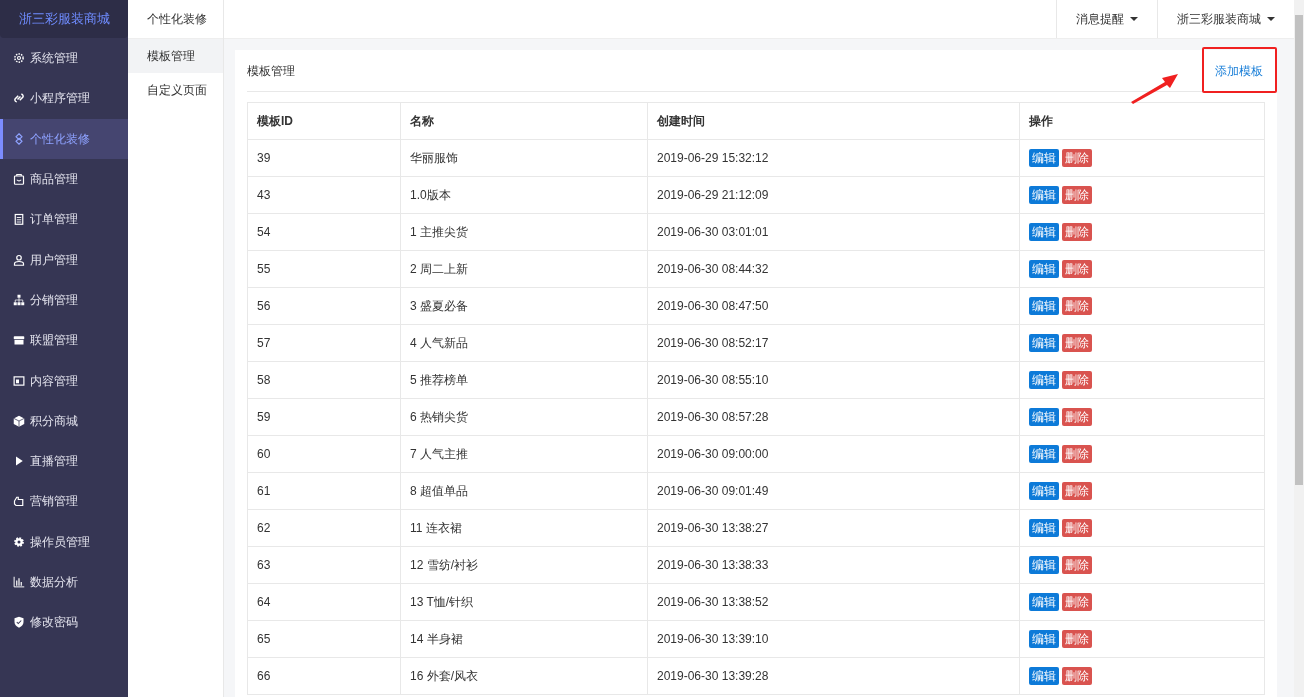 The width and height of the screenshot is (1304, 697). What do you see at coordinates (1239, 70) in the screenshot?
I see `add-template-link: 添加模板` at bounding box center [1239, 70].